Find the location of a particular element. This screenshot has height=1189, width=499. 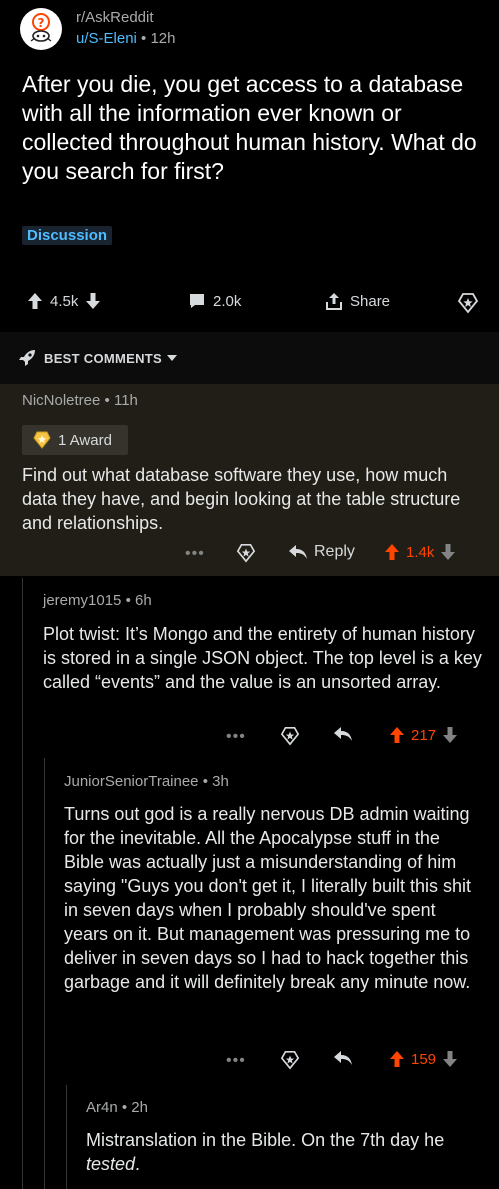

post-time: 12h is located at coordinates (163, 38).